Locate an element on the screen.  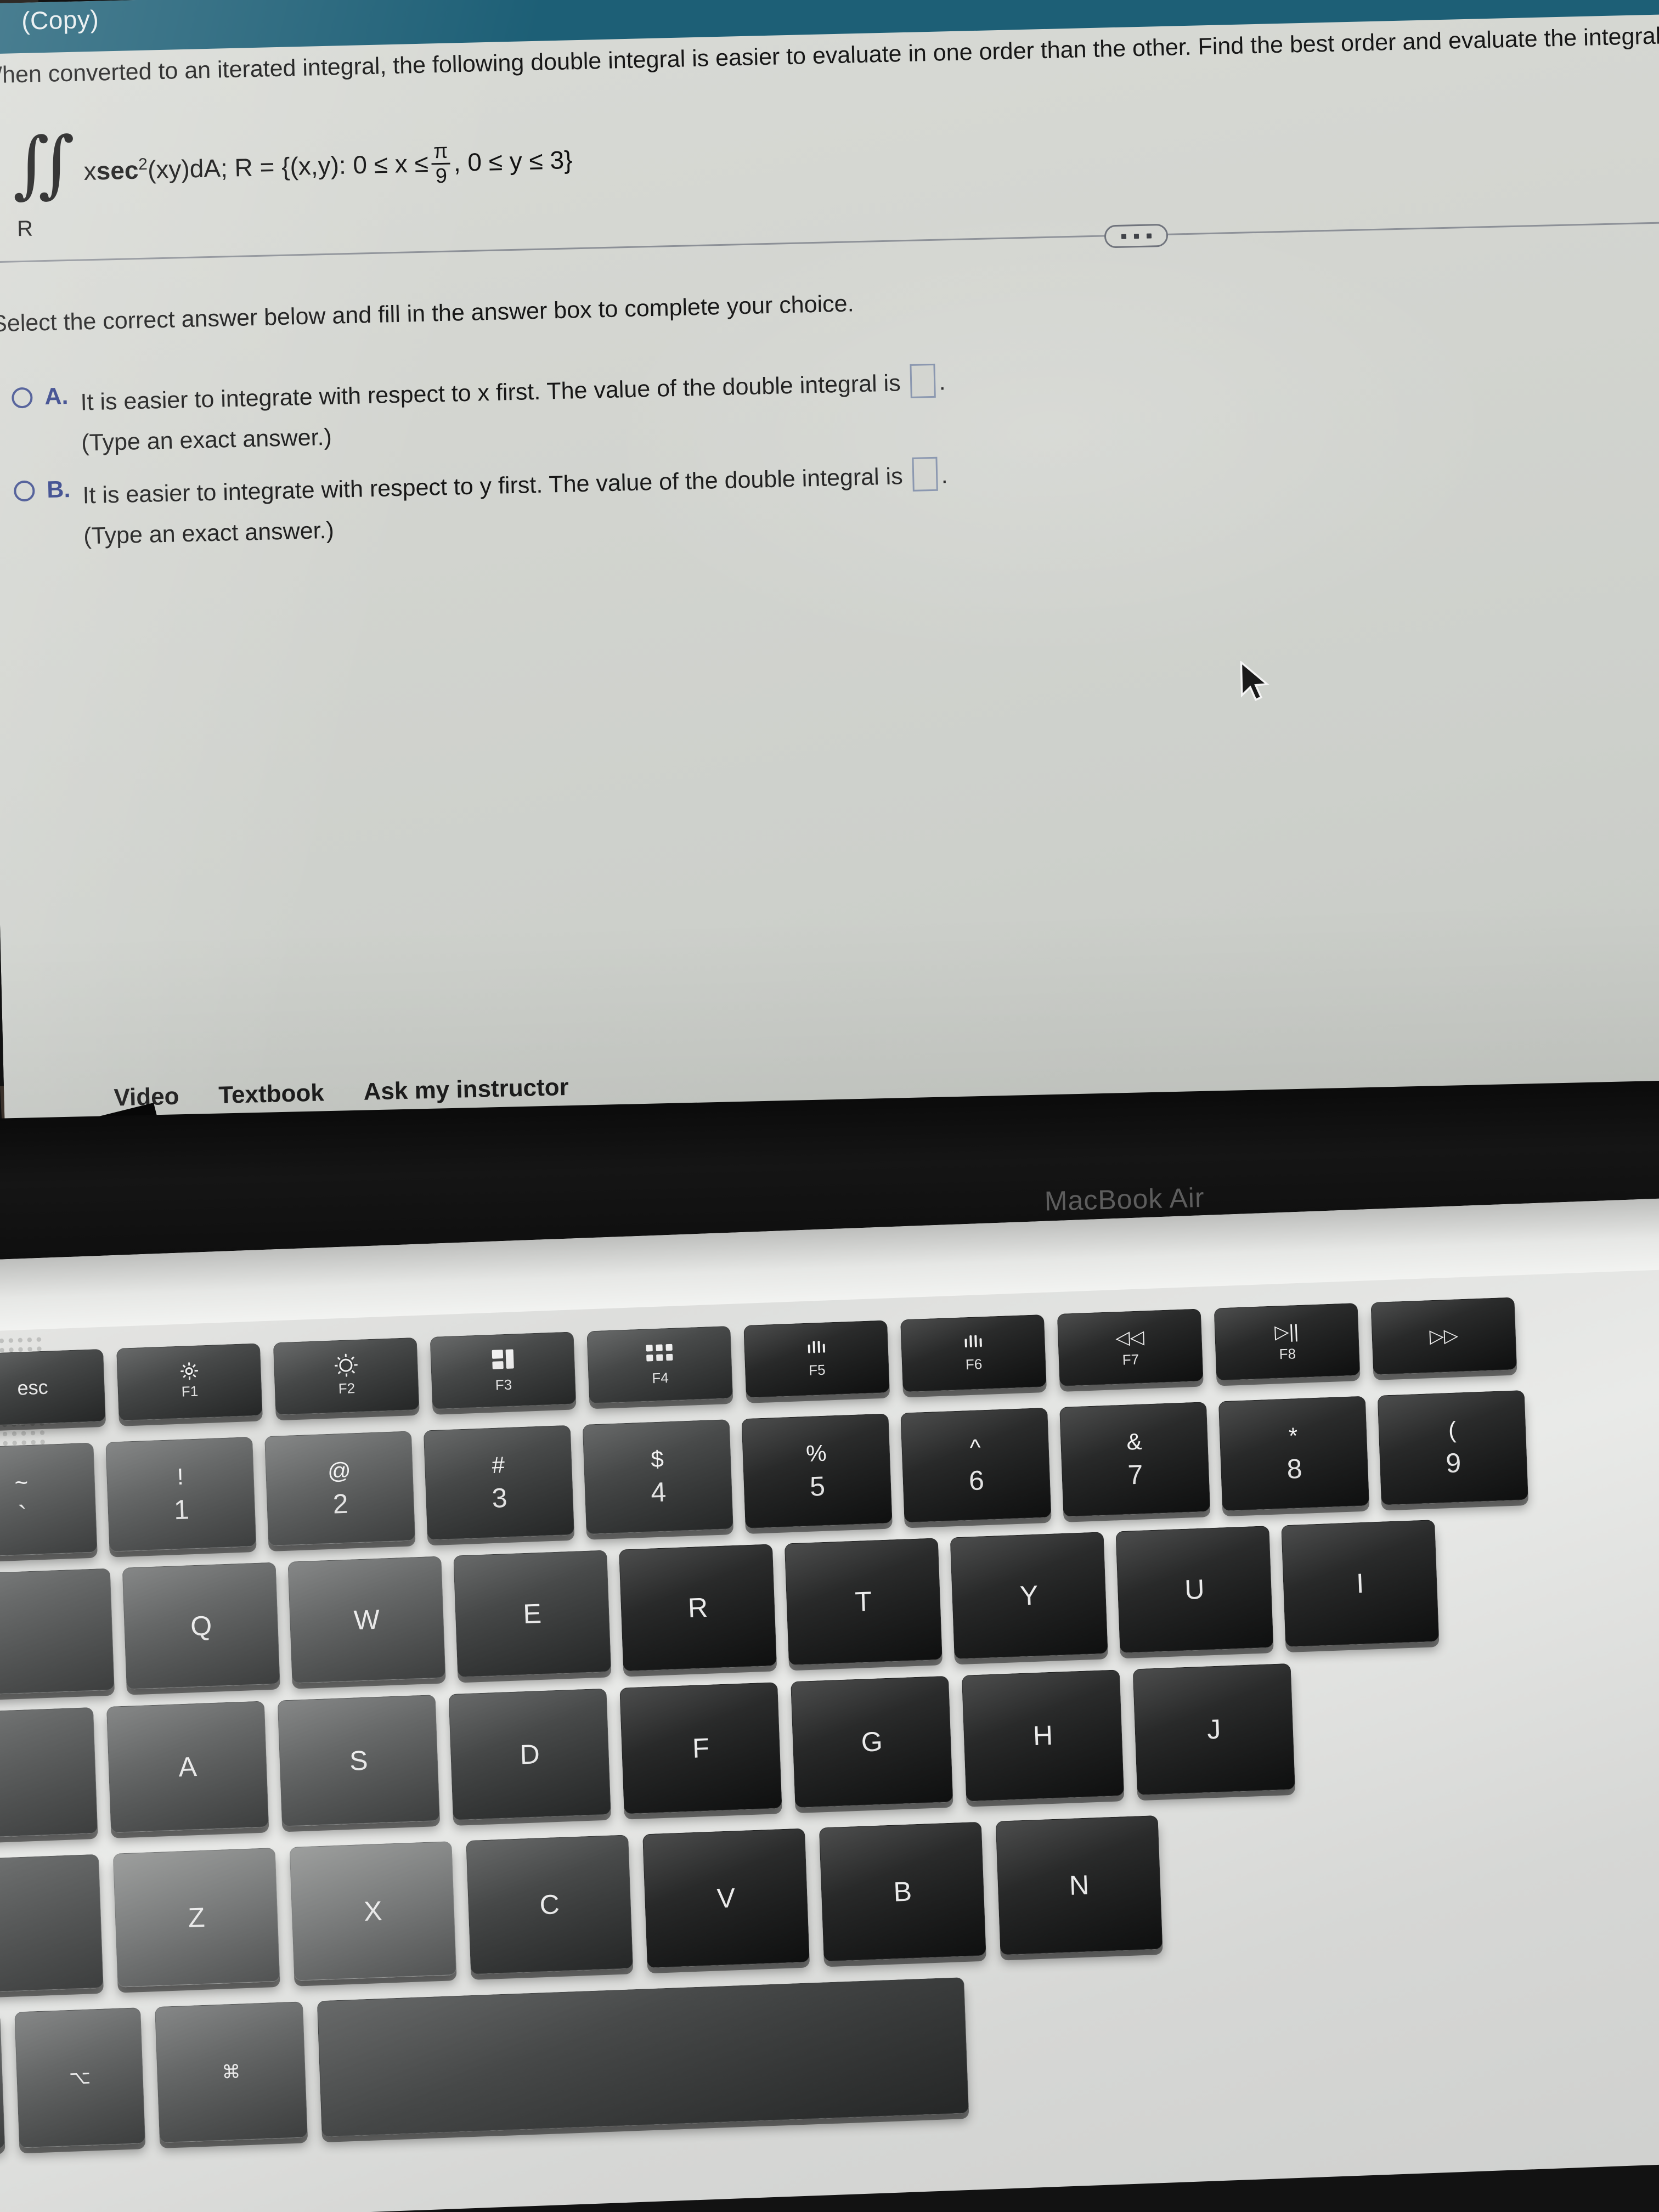
key-f3: F3 is located at coordinates (503, 1370).